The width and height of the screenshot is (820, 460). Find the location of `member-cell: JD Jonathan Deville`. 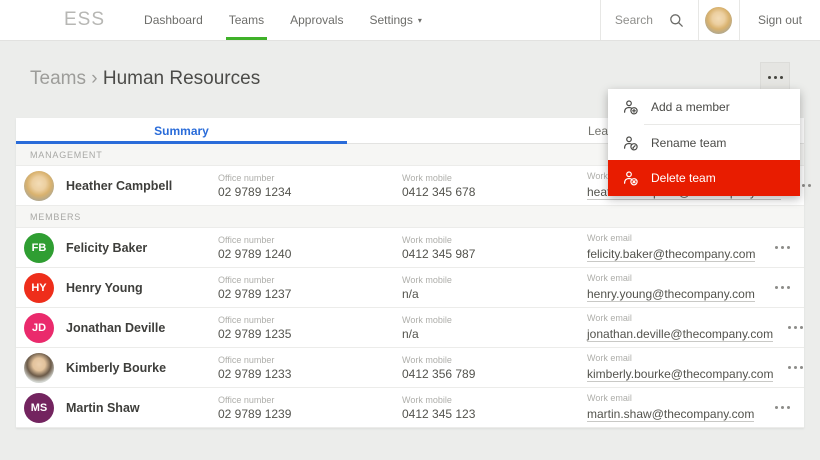

member-cell: JD Jonathan Deville is located at coordinates (117, 327).